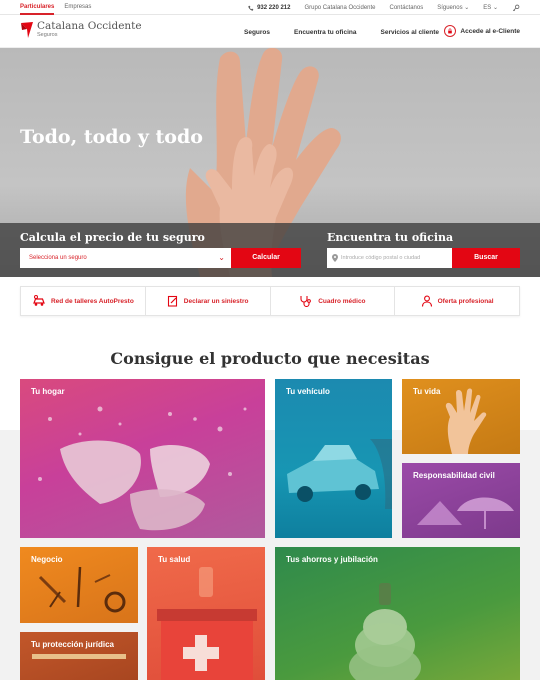  What do you see at coordinates (333, 301) in the screenshot?
I see `quick-link-cuadro-medico: Cuadro médico` at bounding box center [333, 301].